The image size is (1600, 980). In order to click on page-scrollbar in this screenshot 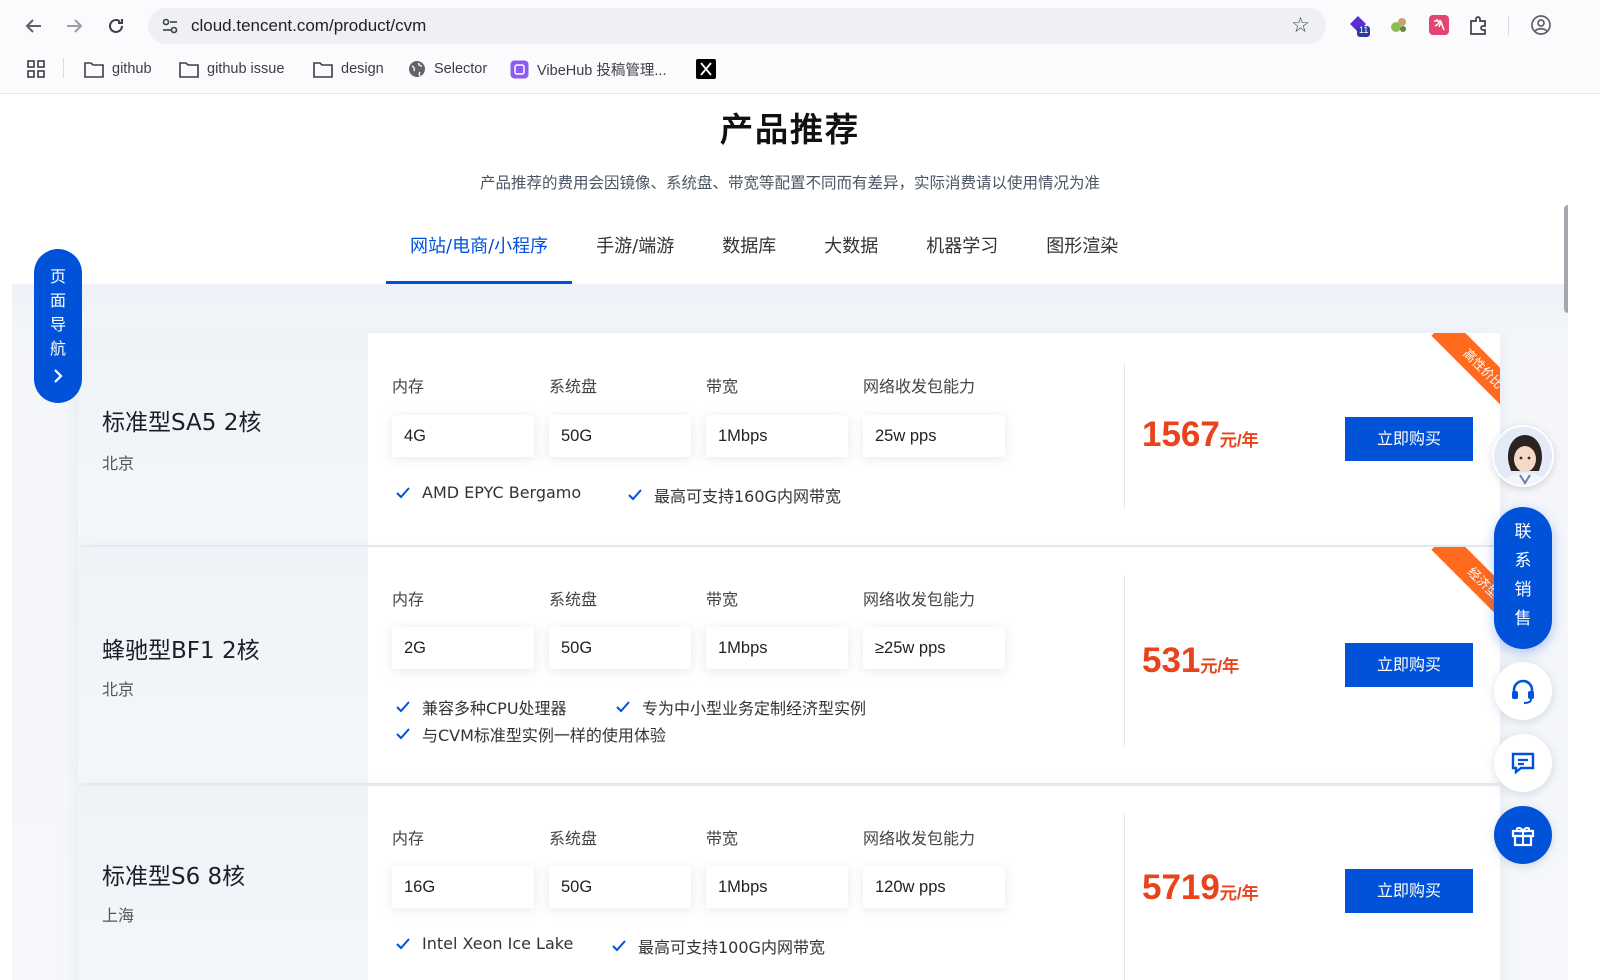, I will do `click(1566, 259)`.